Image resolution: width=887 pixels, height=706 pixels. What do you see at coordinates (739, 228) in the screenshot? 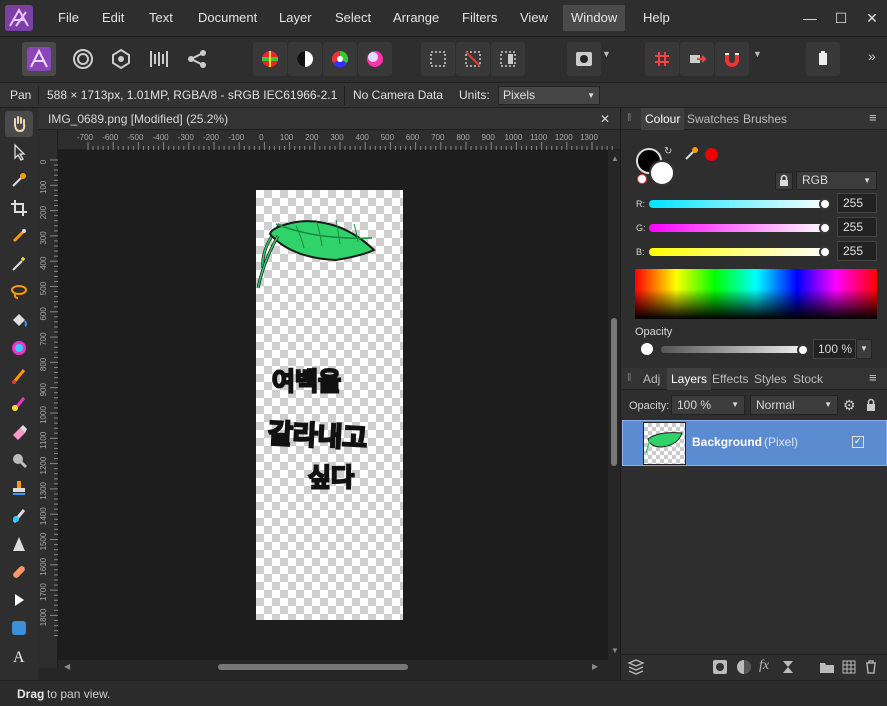
I see `green-slider` at bounding box center [739, 228].